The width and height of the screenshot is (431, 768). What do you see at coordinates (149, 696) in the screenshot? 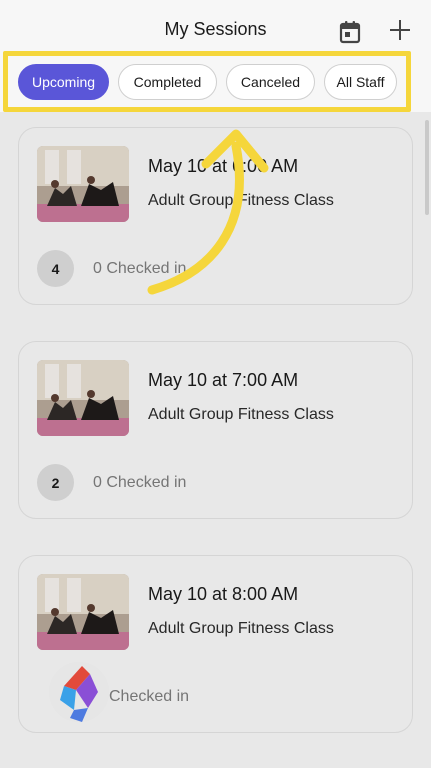
I see `checked-in-status: Checked in` at bounding box center [149, 696].